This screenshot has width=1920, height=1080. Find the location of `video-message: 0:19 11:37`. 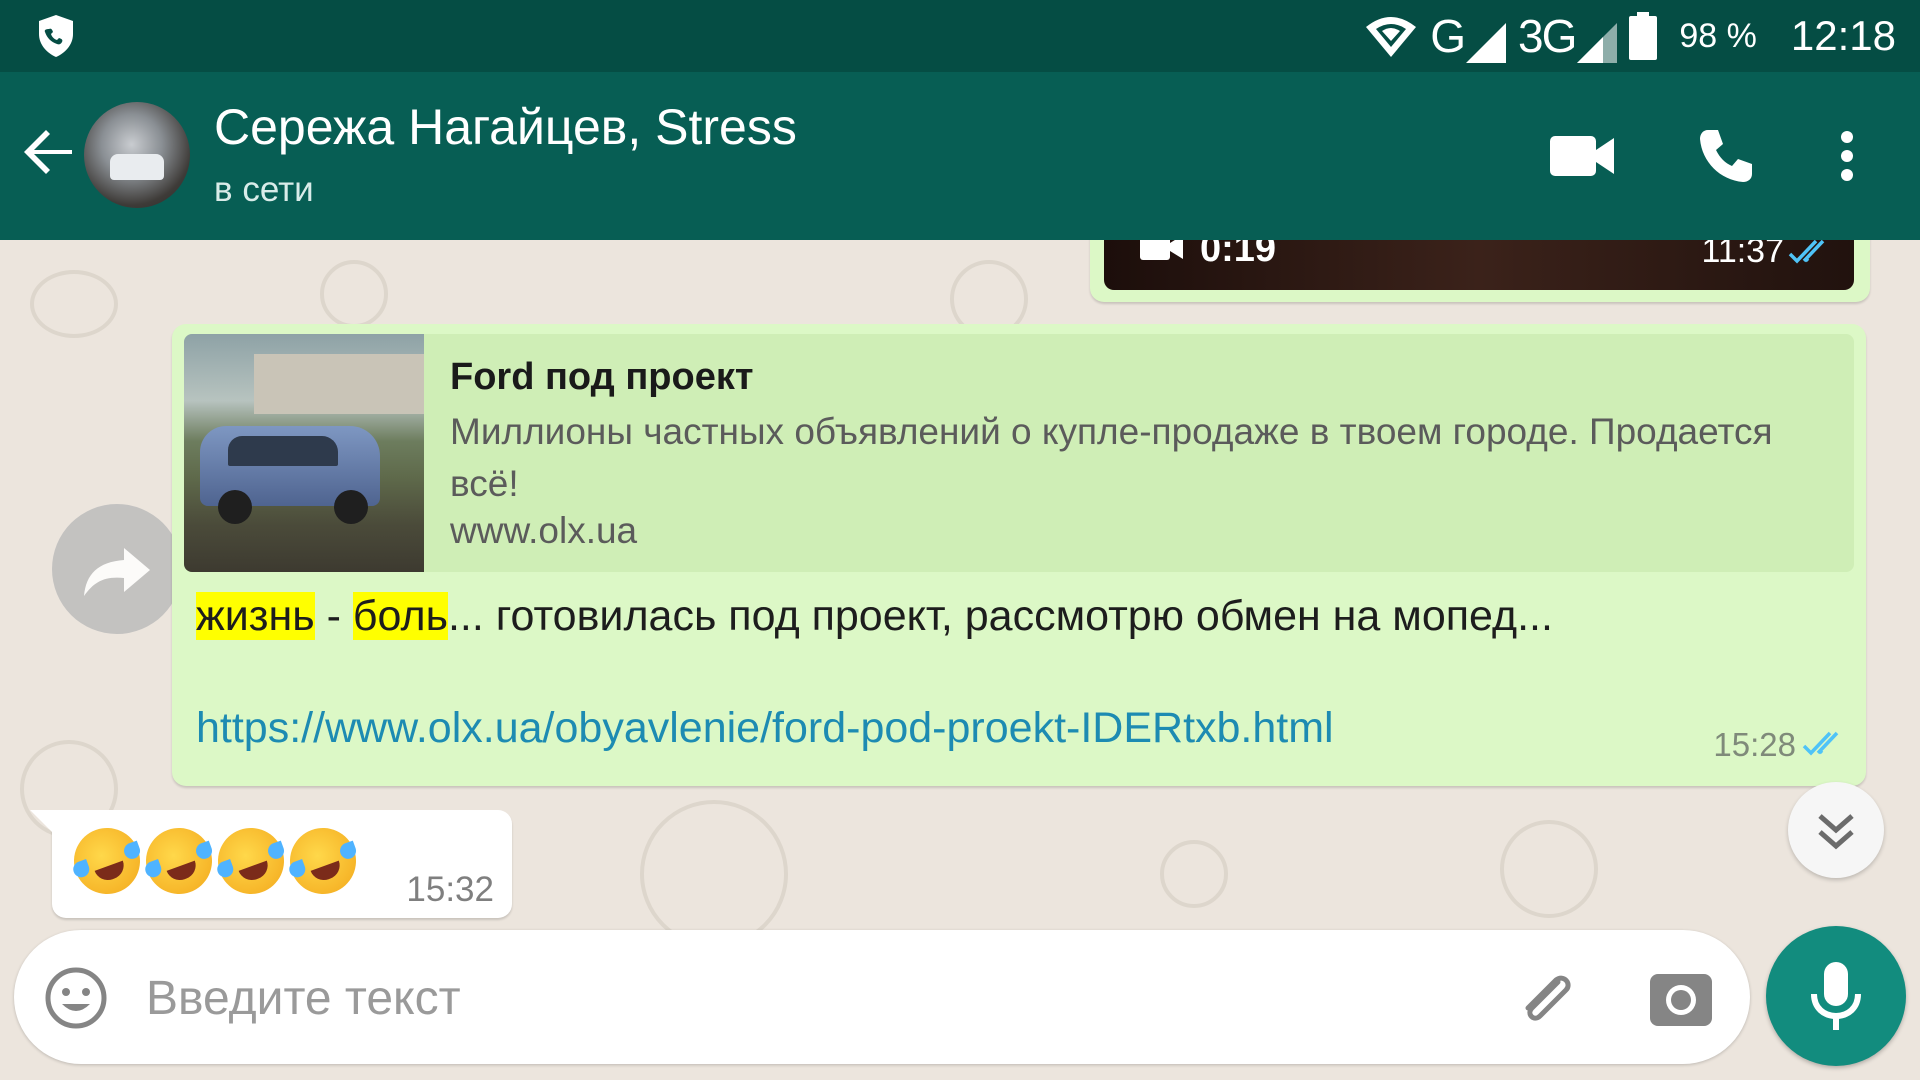

video-message: 0:19 11:37 is located at coordinates (1480, 271).